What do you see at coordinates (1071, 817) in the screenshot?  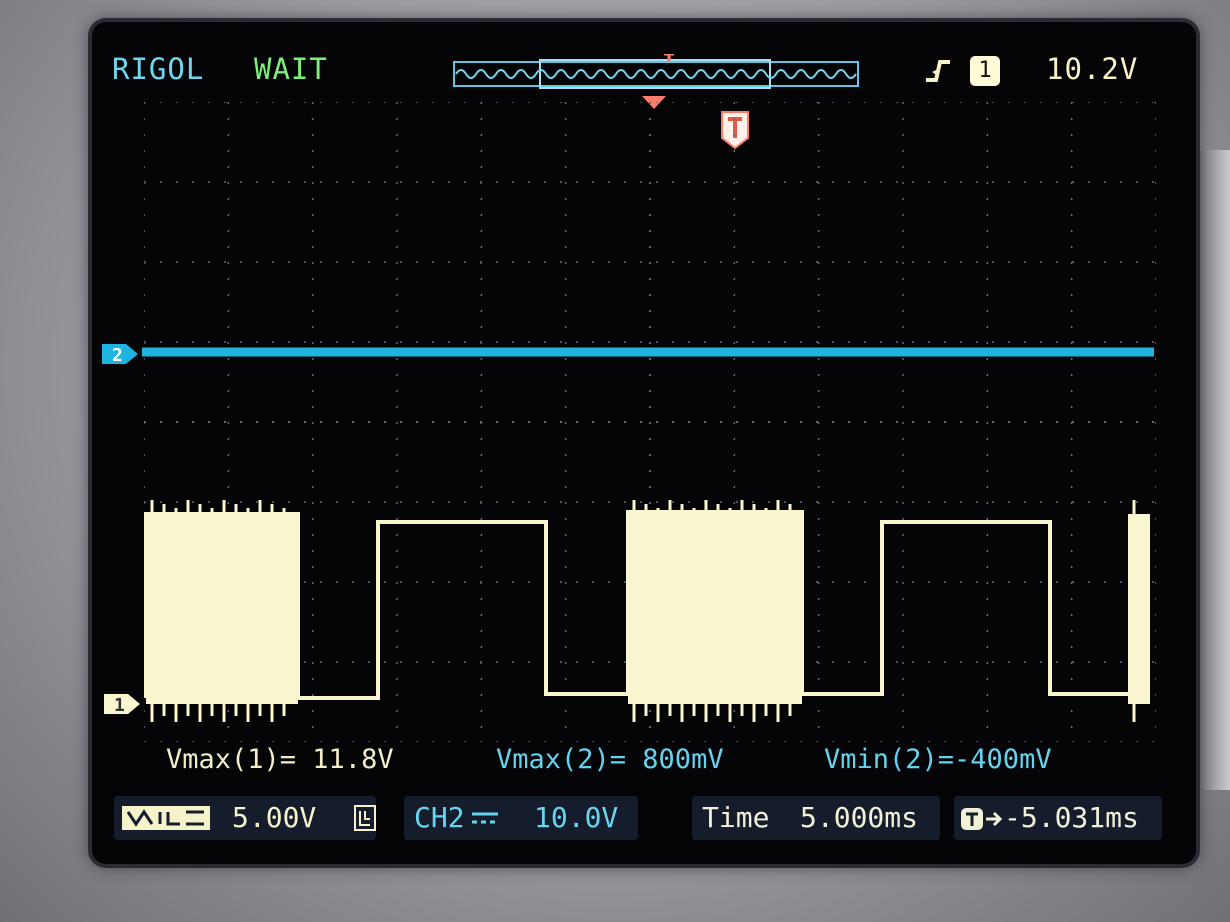 I see `trigger-offset-value: -5.031ms` at bounding box center [1071, 817].